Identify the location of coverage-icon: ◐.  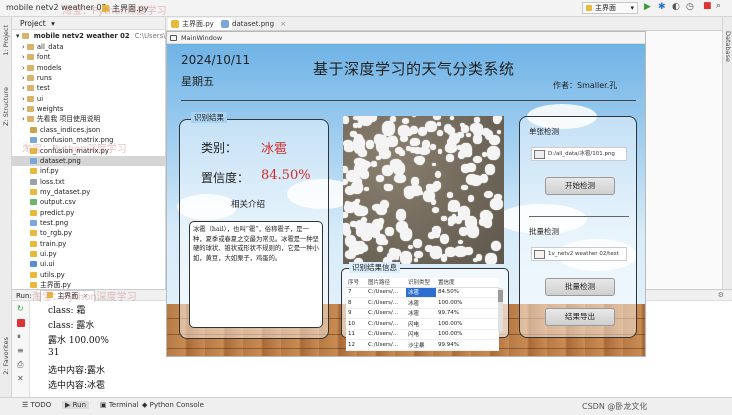
(676, 7).